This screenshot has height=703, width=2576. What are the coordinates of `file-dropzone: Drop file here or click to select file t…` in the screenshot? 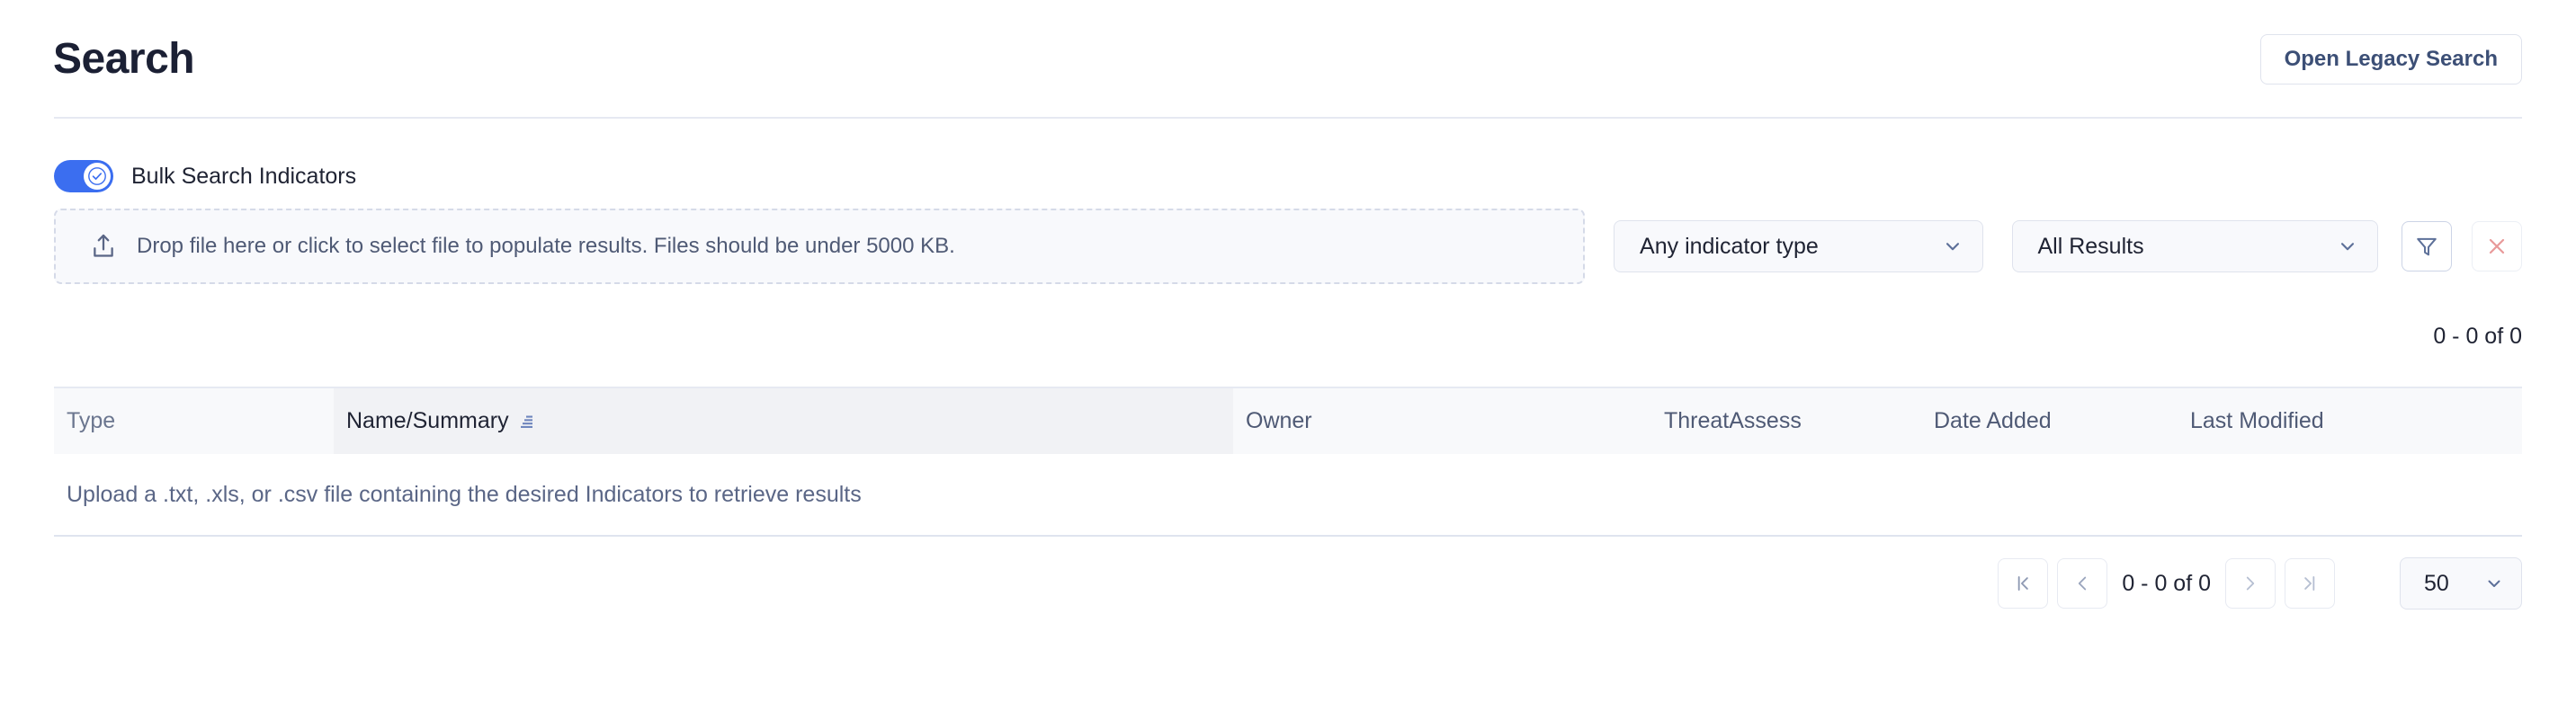 It's located at (820, 247).